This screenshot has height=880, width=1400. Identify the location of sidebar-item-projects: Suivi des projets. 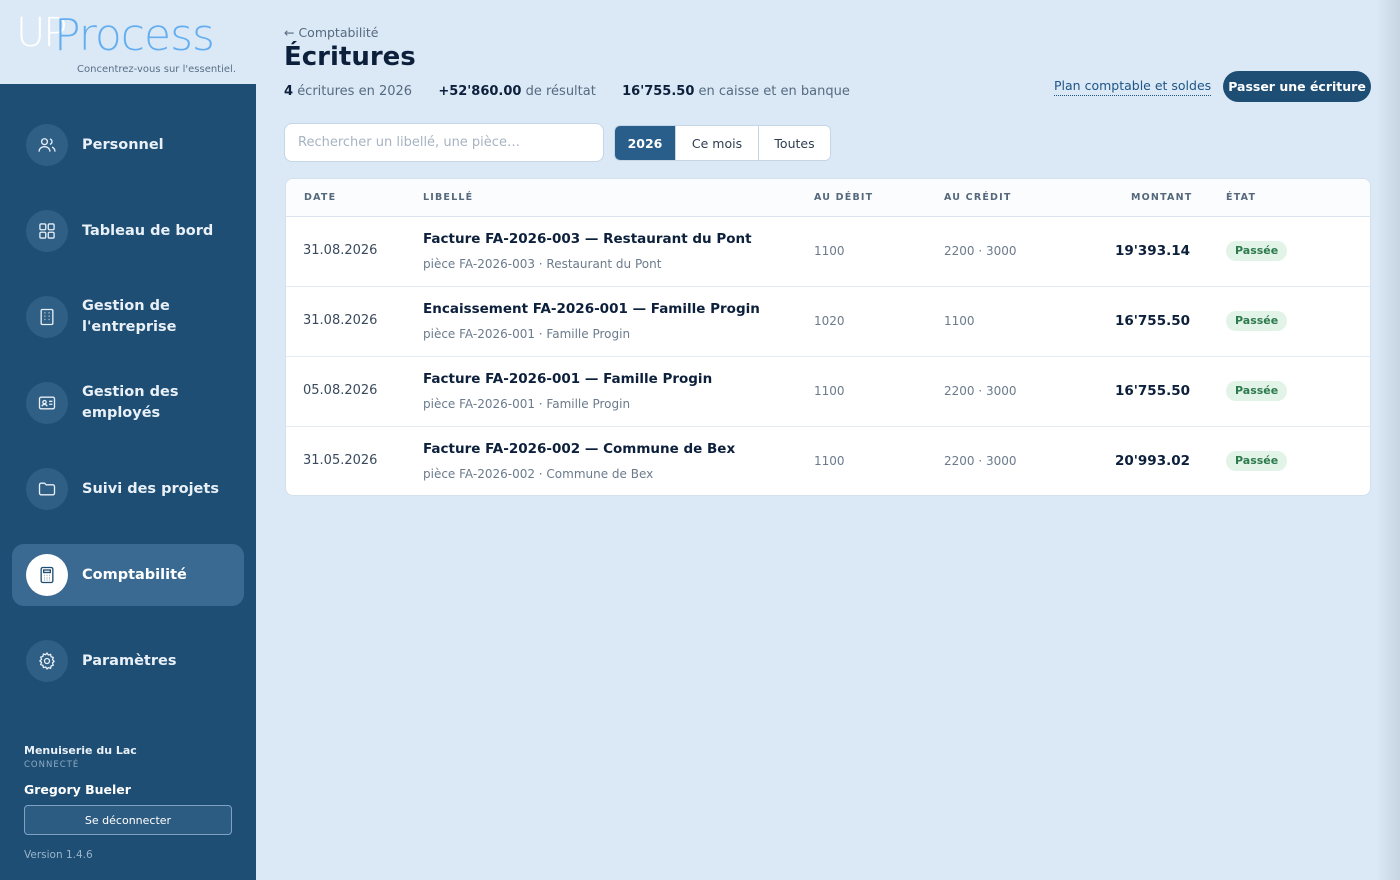
(128, 489).